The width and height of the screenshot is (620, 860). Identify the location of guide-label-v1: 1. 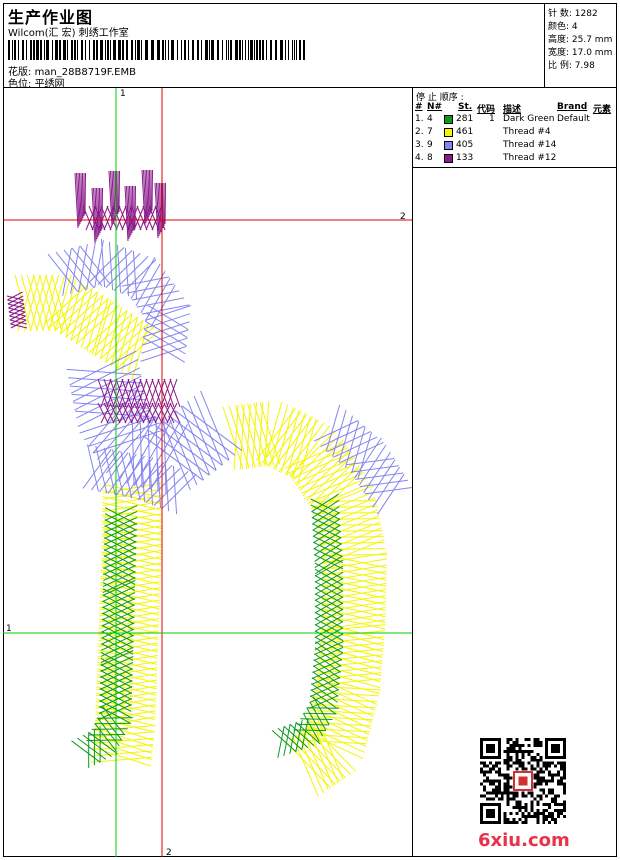
(123, 94).